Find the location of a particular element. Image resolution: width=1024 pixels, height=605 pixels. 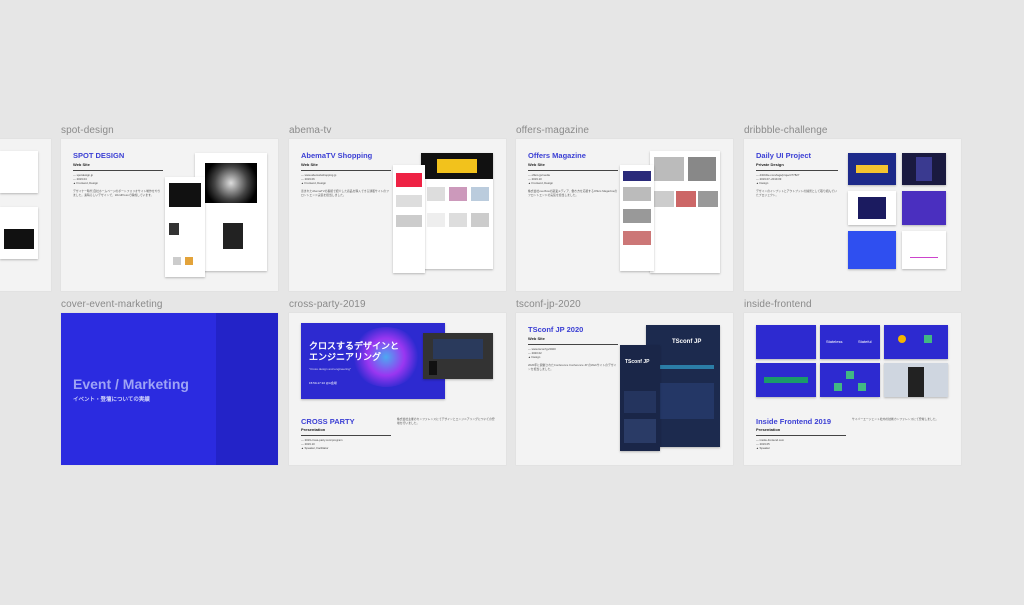

project-title: AbemaTV Shopping is located at coordinates (337, 155).